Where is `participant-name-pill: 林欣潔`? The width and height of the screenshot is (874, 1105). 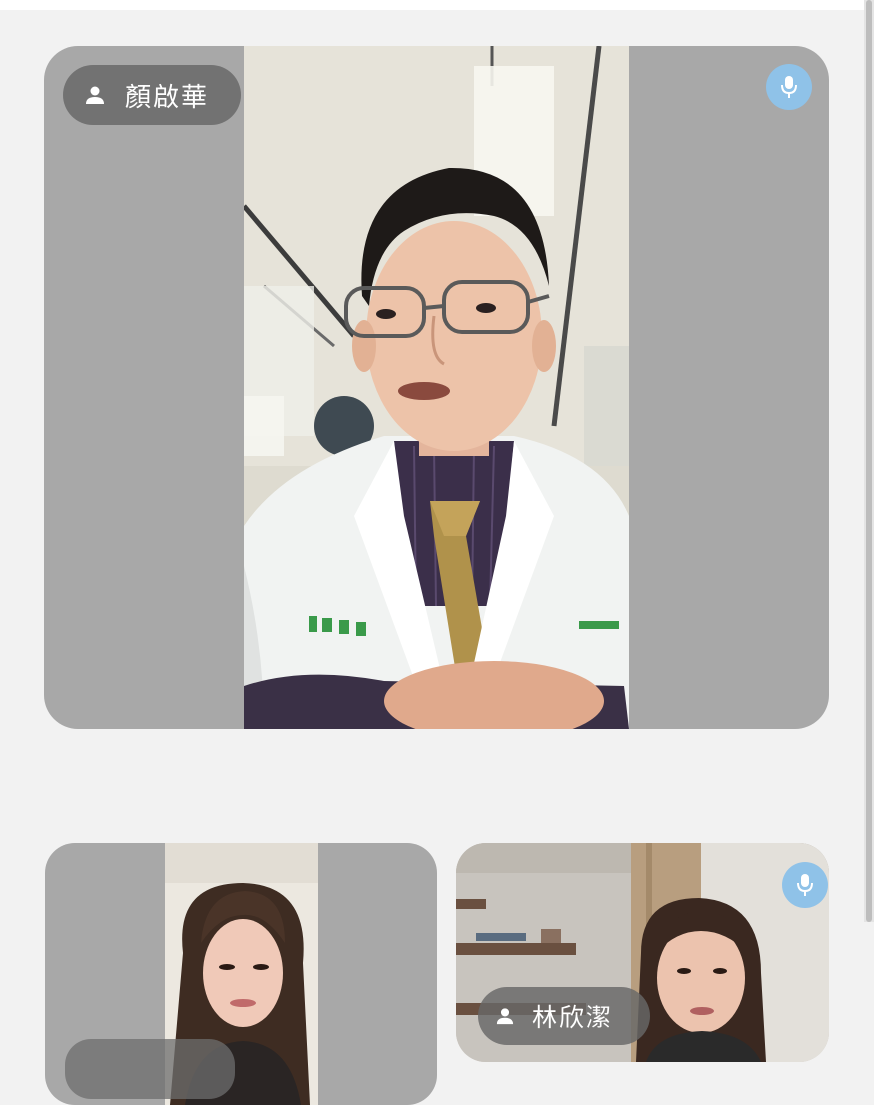 participant-name-pill: 林欣潔 is located at coordinates (564, 1016).